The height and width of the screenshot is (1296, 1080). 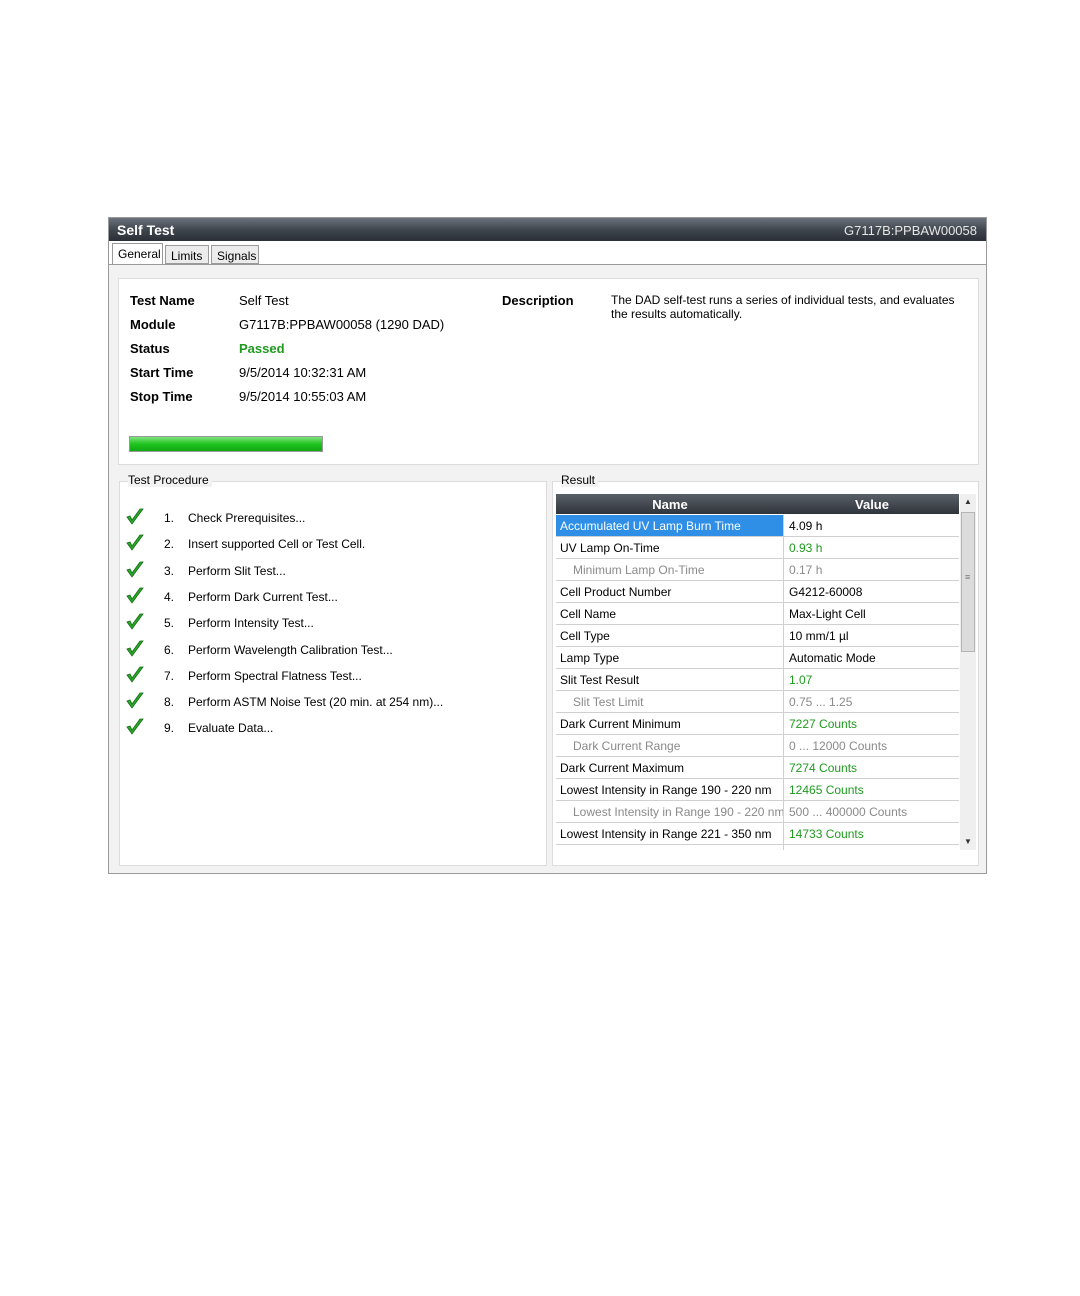 What do you see at coordinates (872, 504) in the screenshot?
I see `value-column-header: Value` at bounding box center [872, 504].